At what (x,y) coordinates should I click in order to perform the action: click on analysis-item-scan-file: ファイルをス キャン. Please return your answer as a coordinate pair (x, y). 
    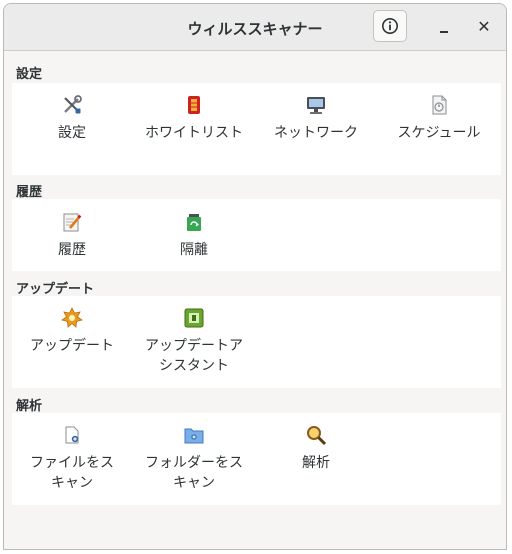
    Looking at the image, I should click on (72, 458).